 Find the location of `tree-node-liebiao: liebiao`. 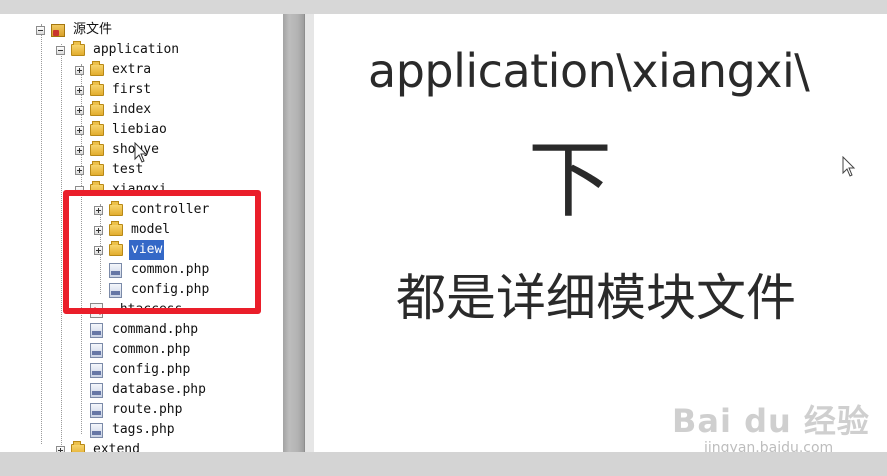

tree-node-liebiao: liebiao is located at coordinates (122, 130).